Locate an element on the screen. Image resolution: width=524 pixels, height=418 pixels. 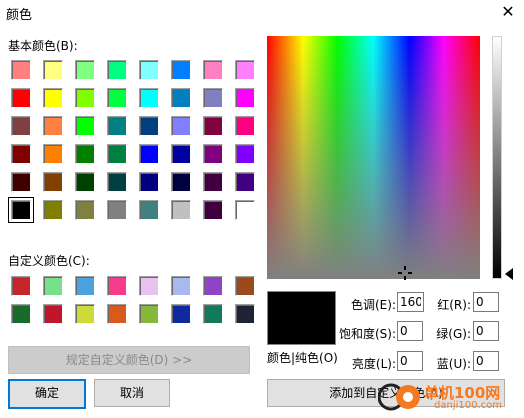
luminance-input is located at coordinates (410, 361).